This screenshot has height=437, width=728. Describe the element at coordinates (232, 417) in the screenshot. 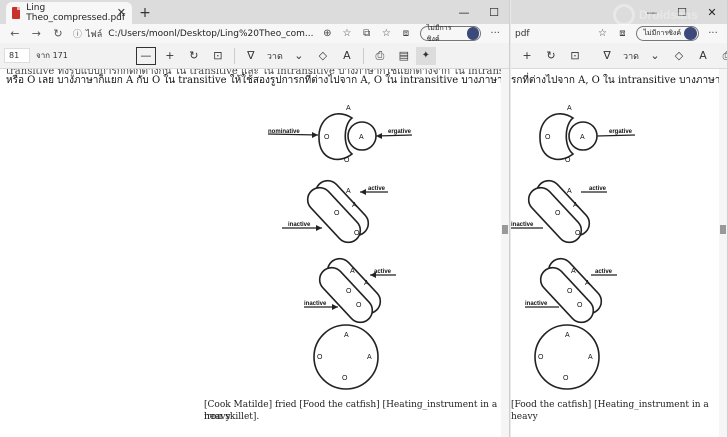

I see `caption-line-2: iron skillet].` at that location.